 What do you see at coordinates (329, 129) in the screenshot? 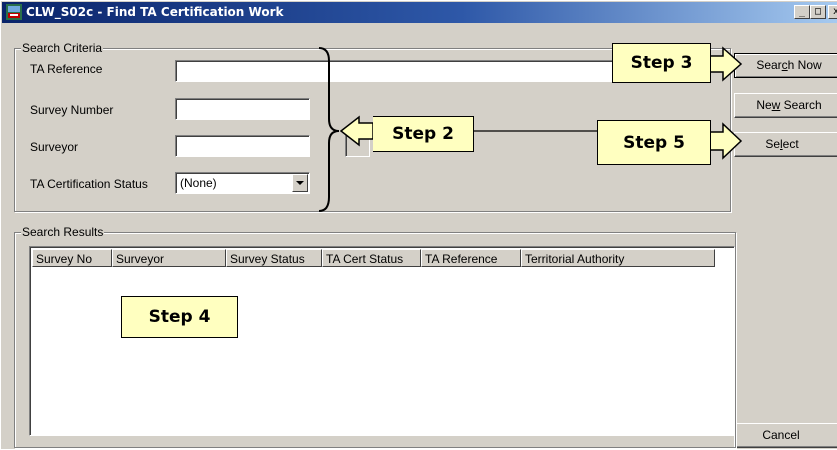
I see `brace-shape` at bounding box center [329, 129].